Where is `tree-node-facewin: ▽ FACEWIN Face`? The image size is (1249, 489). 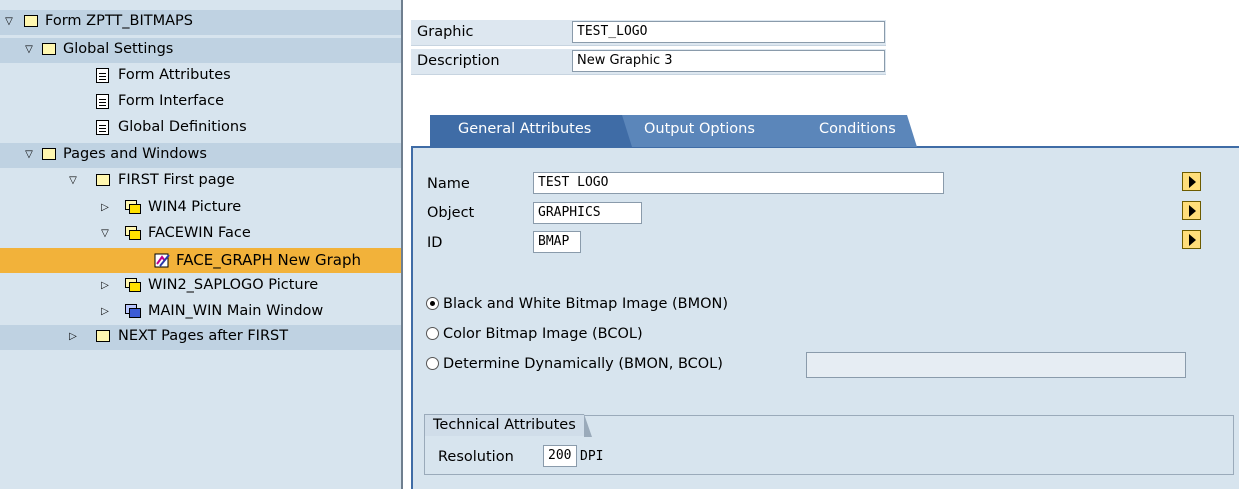
tree-node-facewin: ▽ FACEWIN Face is located at coordinates (200, 234).